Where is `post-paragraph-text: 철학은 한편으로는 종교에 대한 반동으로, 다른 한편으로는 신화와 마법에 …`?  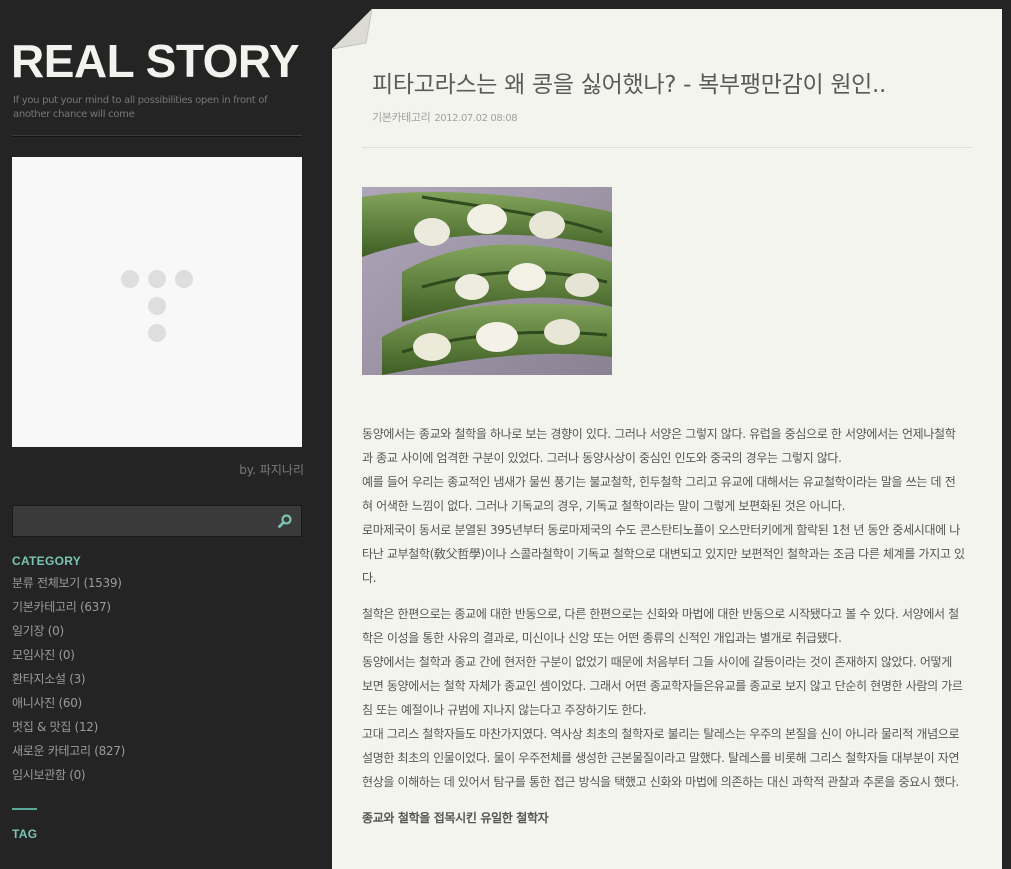
post-paragraph-text: 철학은 한편으로는 종교에 대한 반동으로, 다른 한편으로는 신화와 마법에 … is located at coordinates (660, 626).